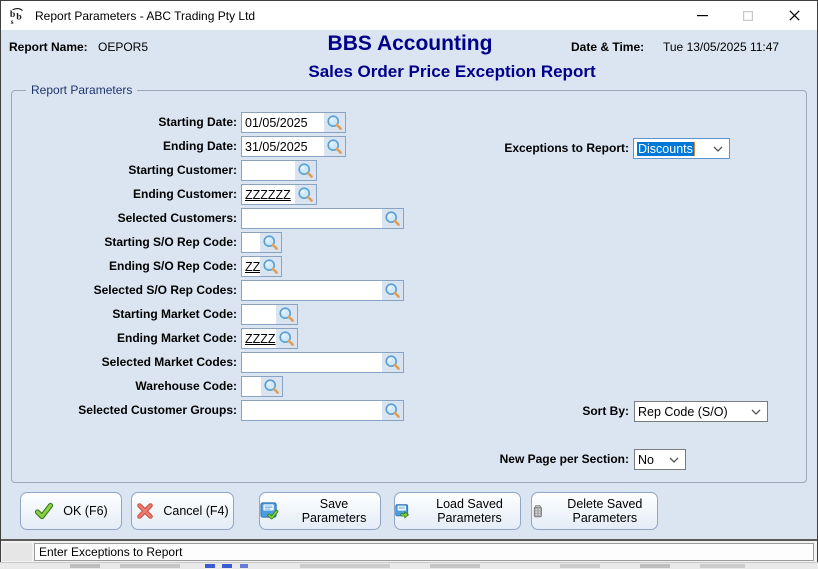  What do you see at coordinates (200, 146) in the screenshot?
I see `ending-date-label: Ending Date:` at bounding box center [200, 146].